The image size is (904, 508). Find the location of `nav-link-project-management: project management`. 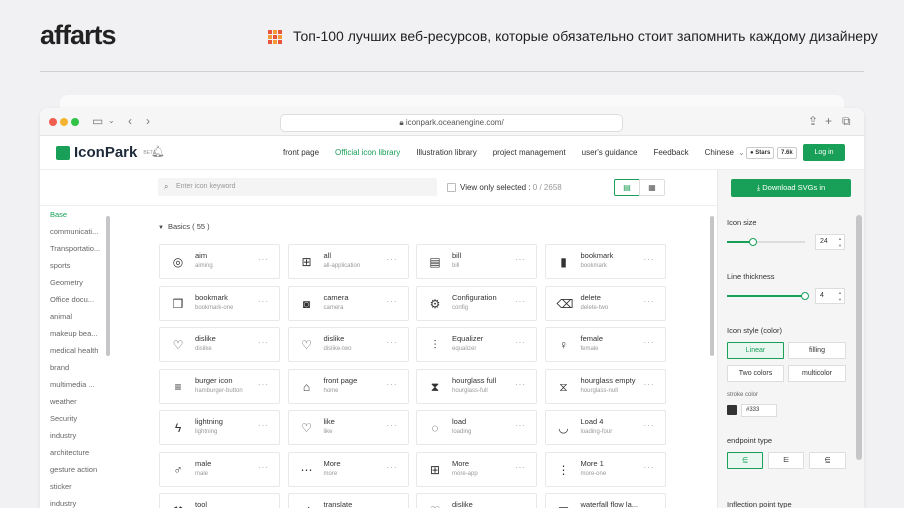

nav-link-project-management: project management is located at coordinates (529, 152).